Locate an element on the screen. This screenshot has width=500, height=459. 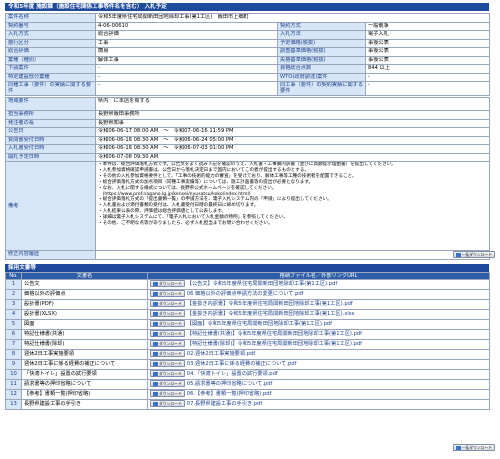
info-label: 下請案件 is located at coordinates (50, 69).